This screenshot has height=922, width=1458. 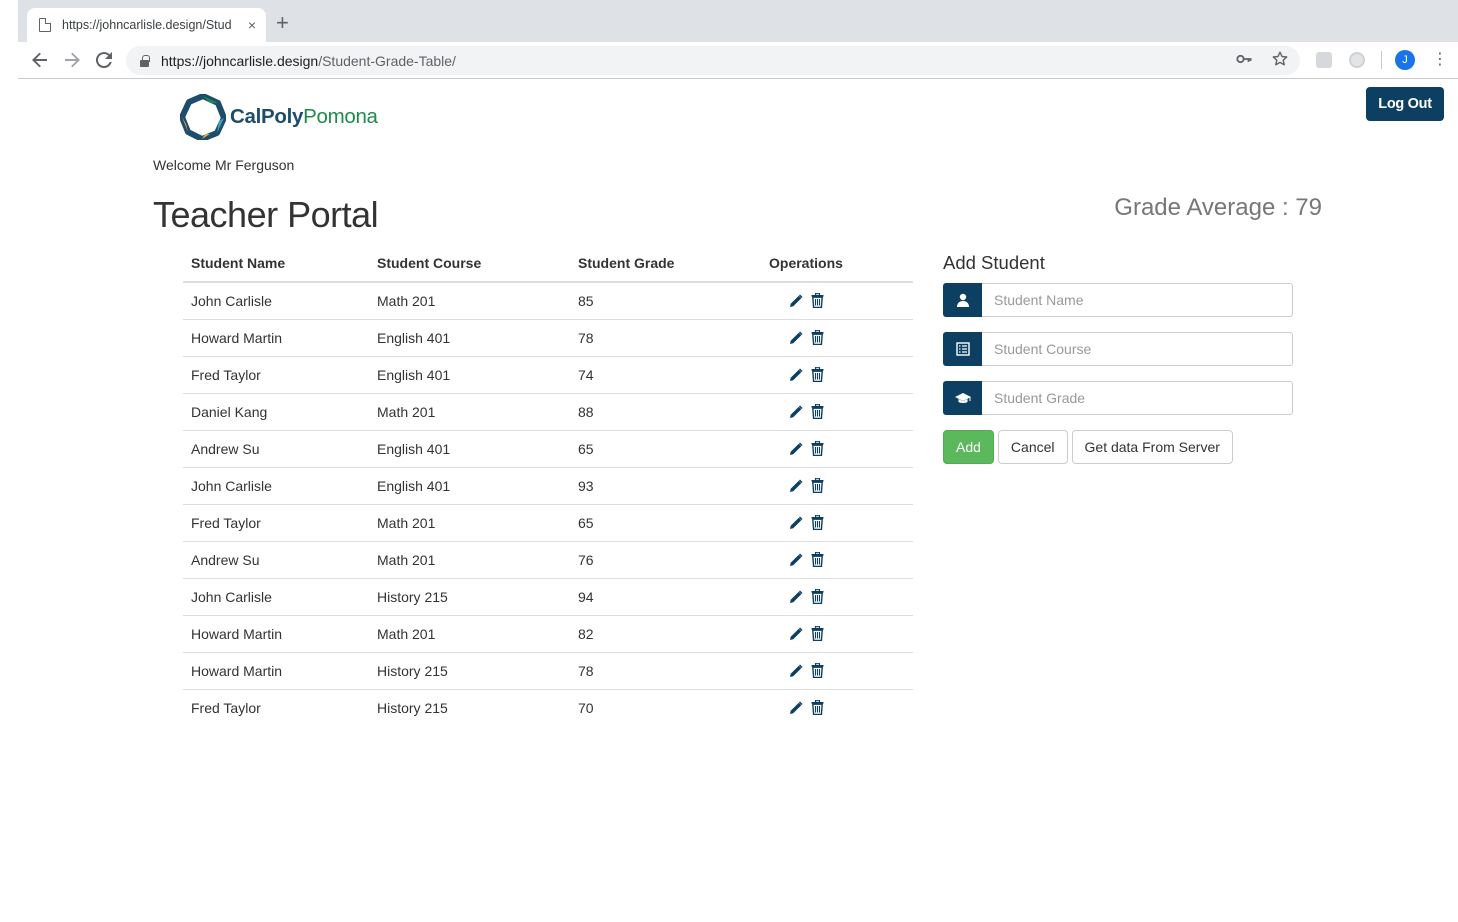 I want to click on graduation-cap-icon, so click(x=962, y=398).